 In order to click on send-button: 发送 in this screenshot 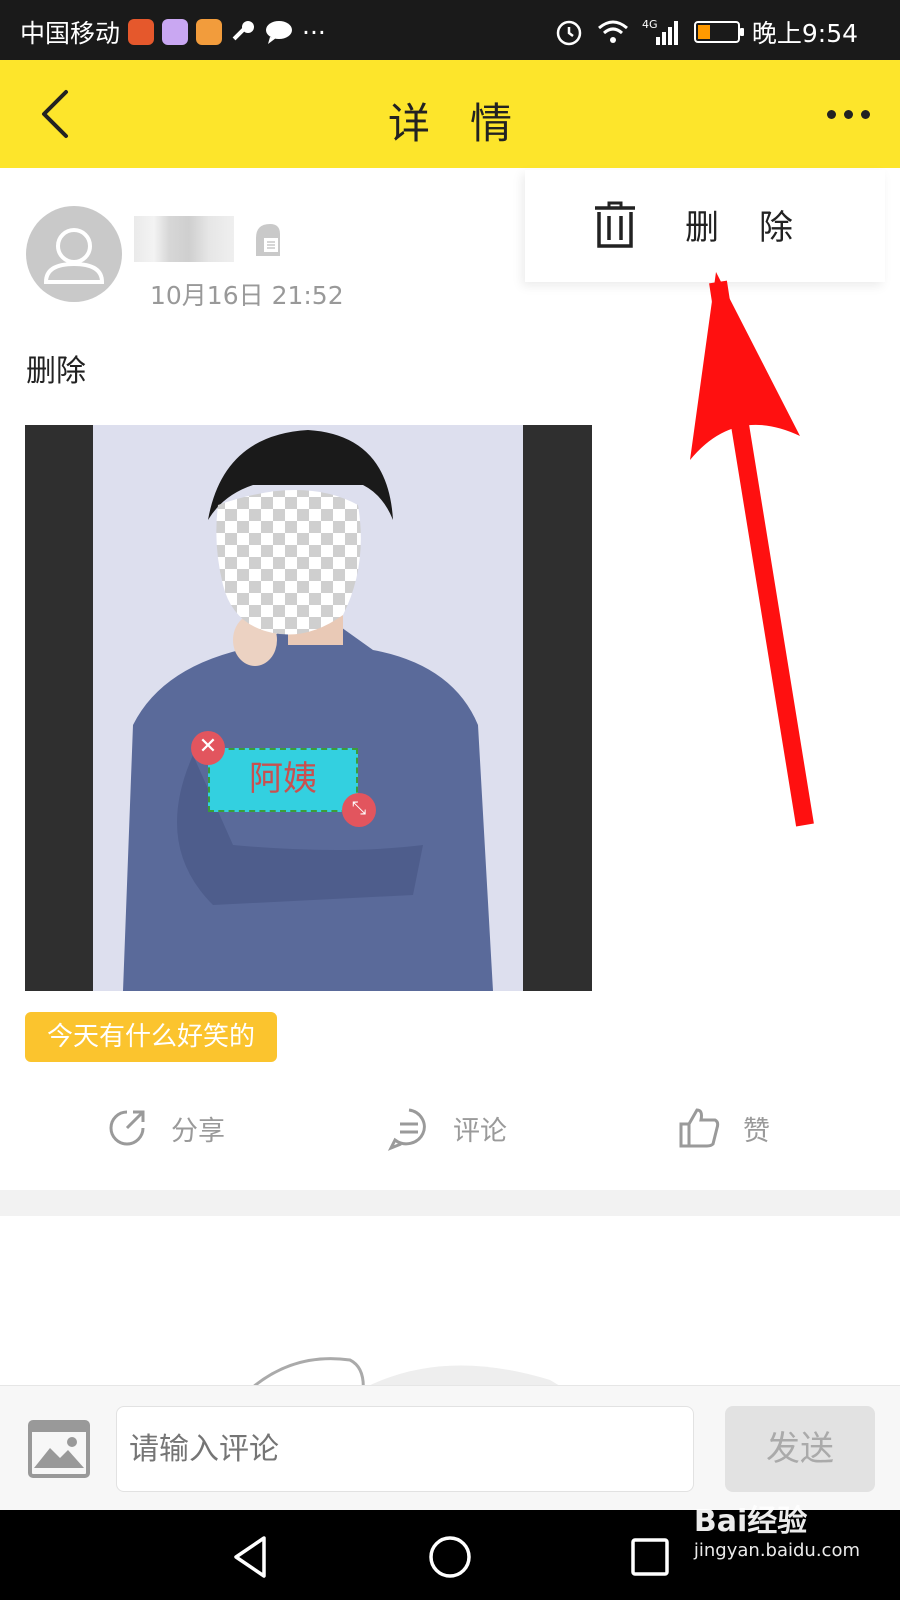, I will do `click(800, 1449)`.